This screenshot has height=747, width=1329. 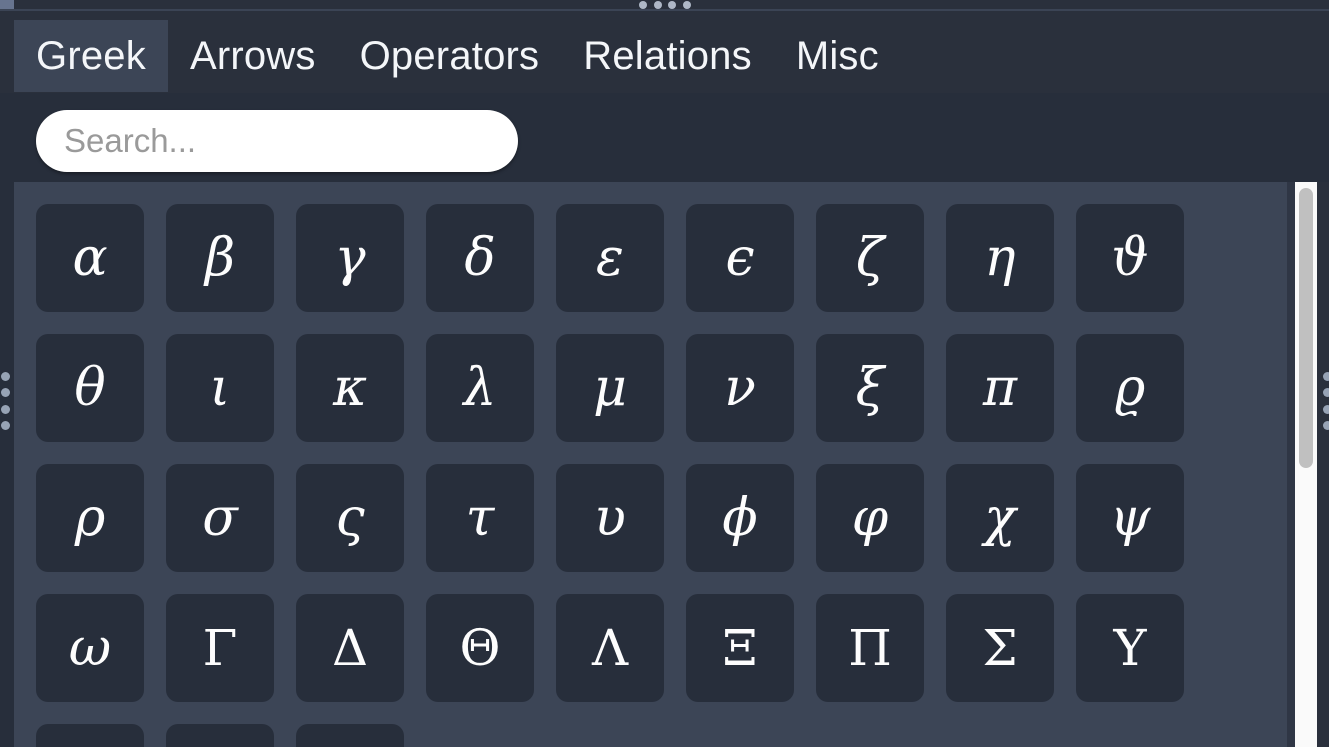 What do you see at coordinates (350, 735) in the screenshot?
I see `symbol-tile-Omega: Ω` at bounding box center [350, 735].